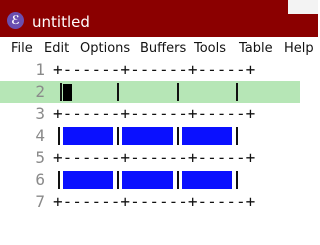 The image size is (320, 245). What do you see at coordinates (40, 113) in the screenshot?
I see `line-number: 3` at bounding box center [40, 113].